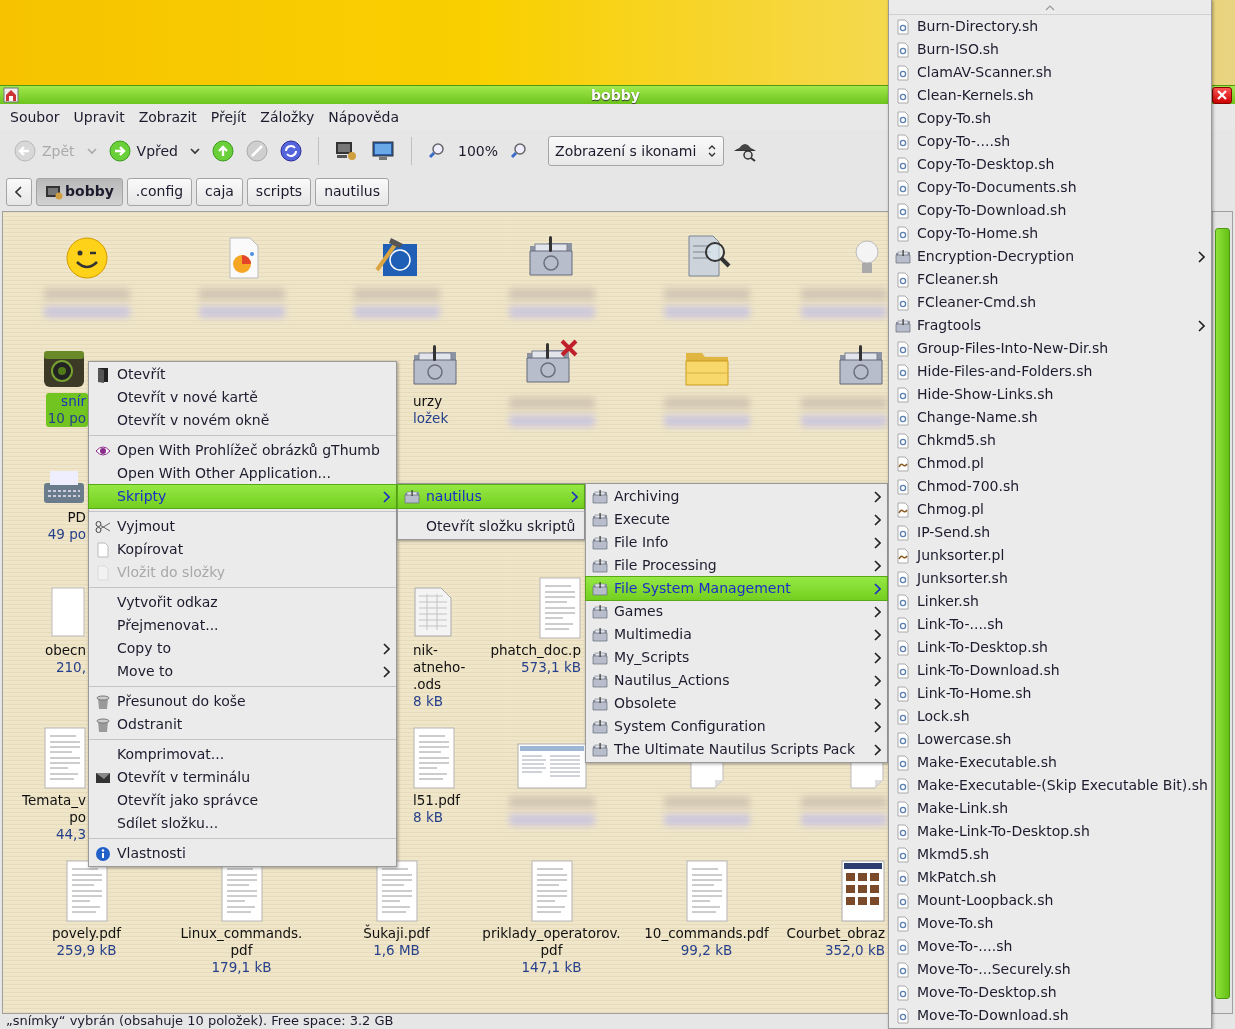 This screenshot has height=1029, width=1235. I want to click on menu-item: Záložky, so click(287, 117).